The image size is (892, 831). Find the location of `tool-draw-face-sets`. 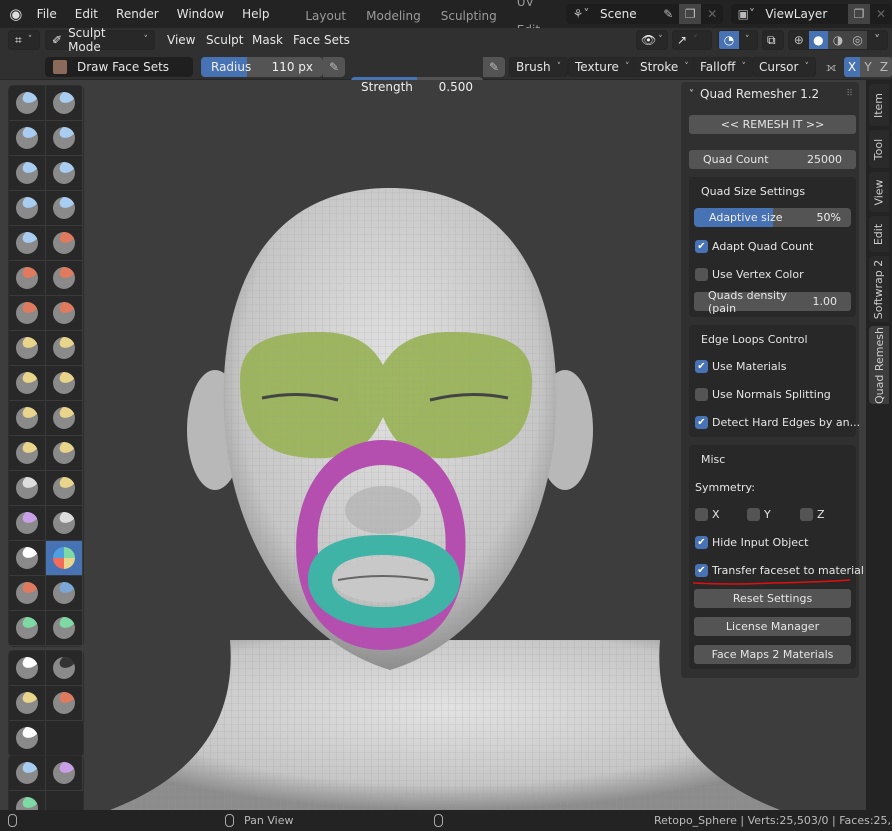

tool-draw-face-sets is located at coordinates (64, 558).